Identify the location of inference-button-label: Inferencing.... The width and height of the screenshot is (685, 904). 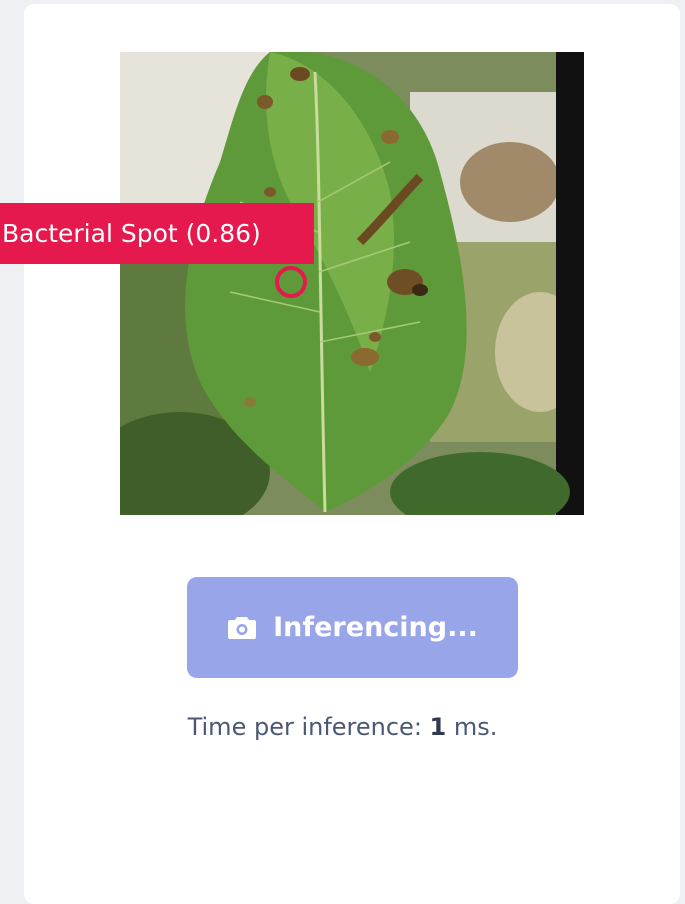
(375, 627).